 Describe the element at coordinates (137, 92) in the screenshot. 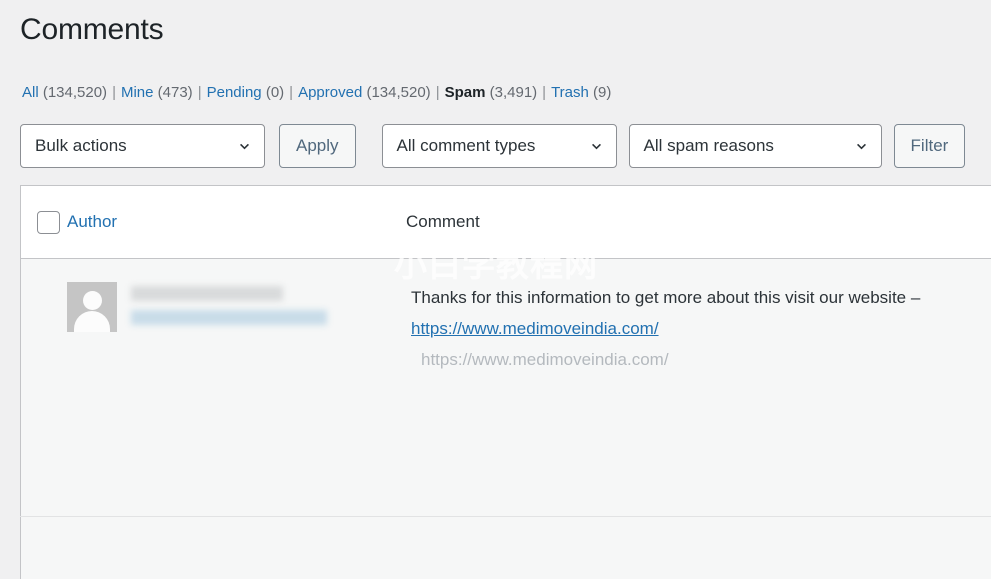

I see `filter-link-mine-label: Mine` at that location.